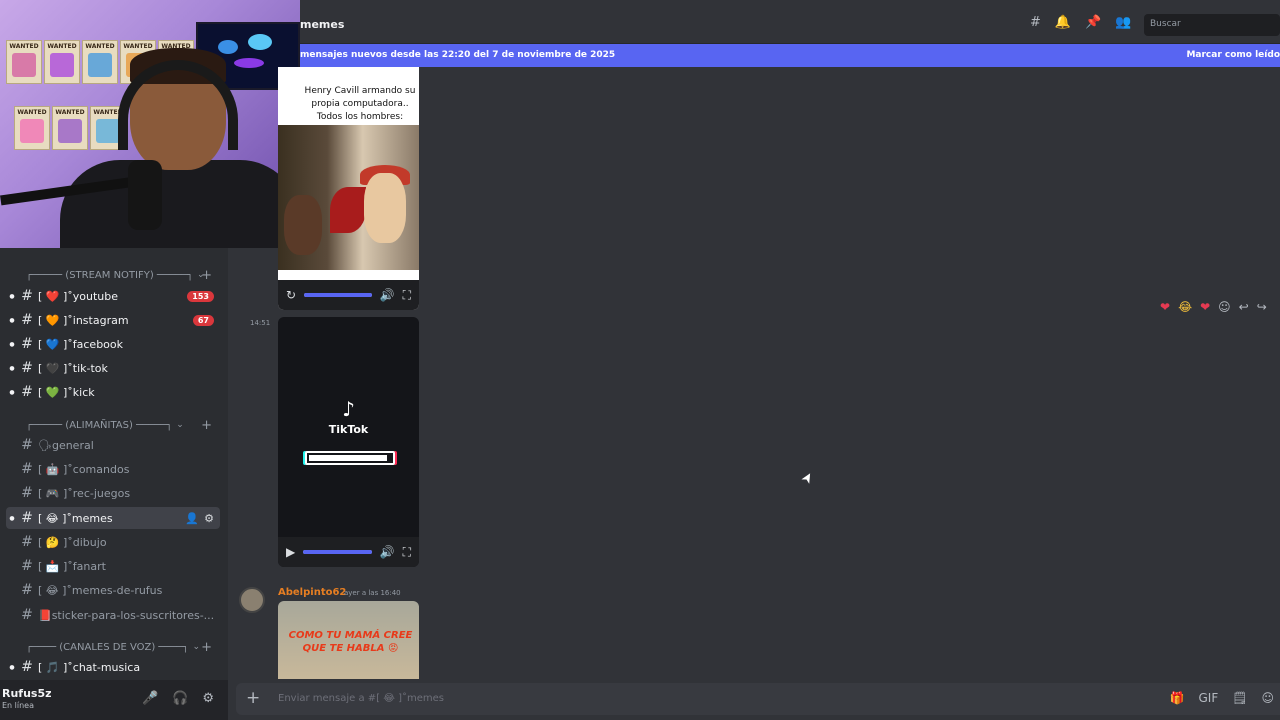 The image size is (1280, 720). I want to click on message-timestamp: ayer a las 16:40, so click(372, 593).